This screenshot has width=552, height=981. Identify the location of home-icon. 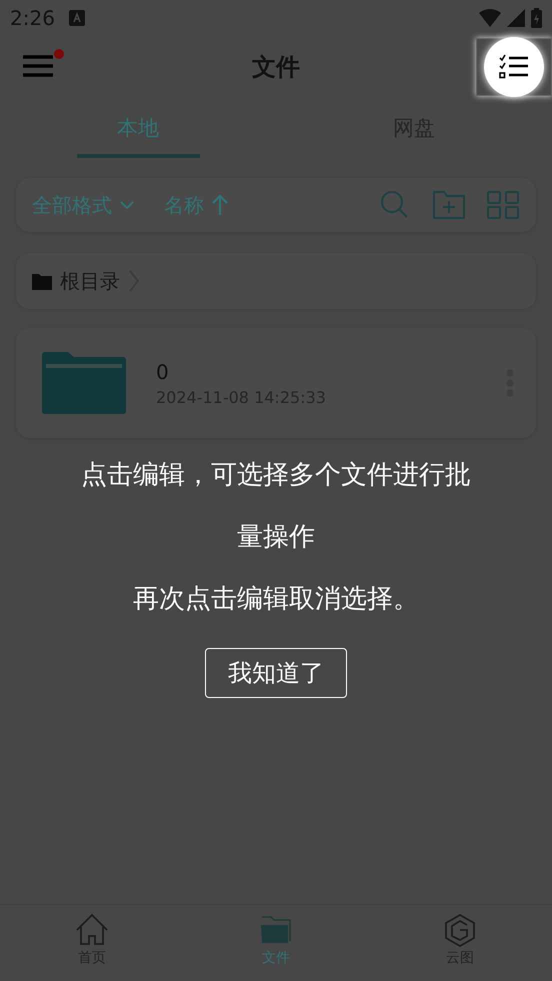
(92, 930).